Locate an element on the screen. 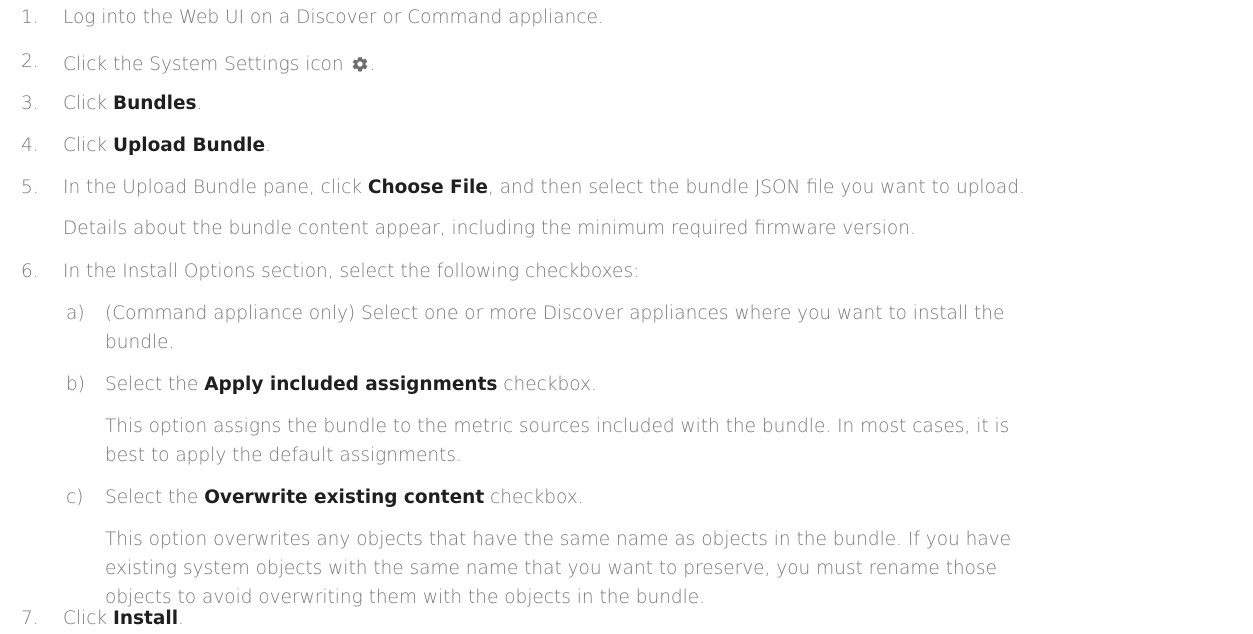  substep-detail: best to apply the default assignments. is located at coordinates (283, 455).